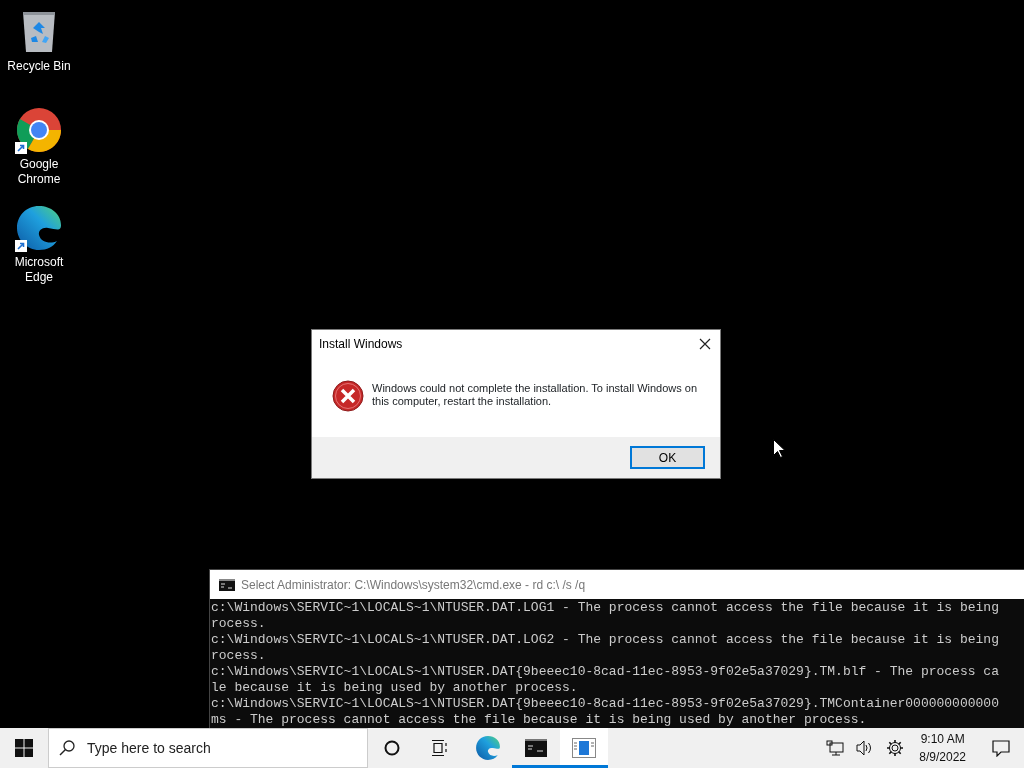 This screenshot has height=768, width=1024. What do you see at coordinates (39, 66) in the screenshot?
I see `desktop-icon-label: Recycle Bin` at bounding box center [39, 66].